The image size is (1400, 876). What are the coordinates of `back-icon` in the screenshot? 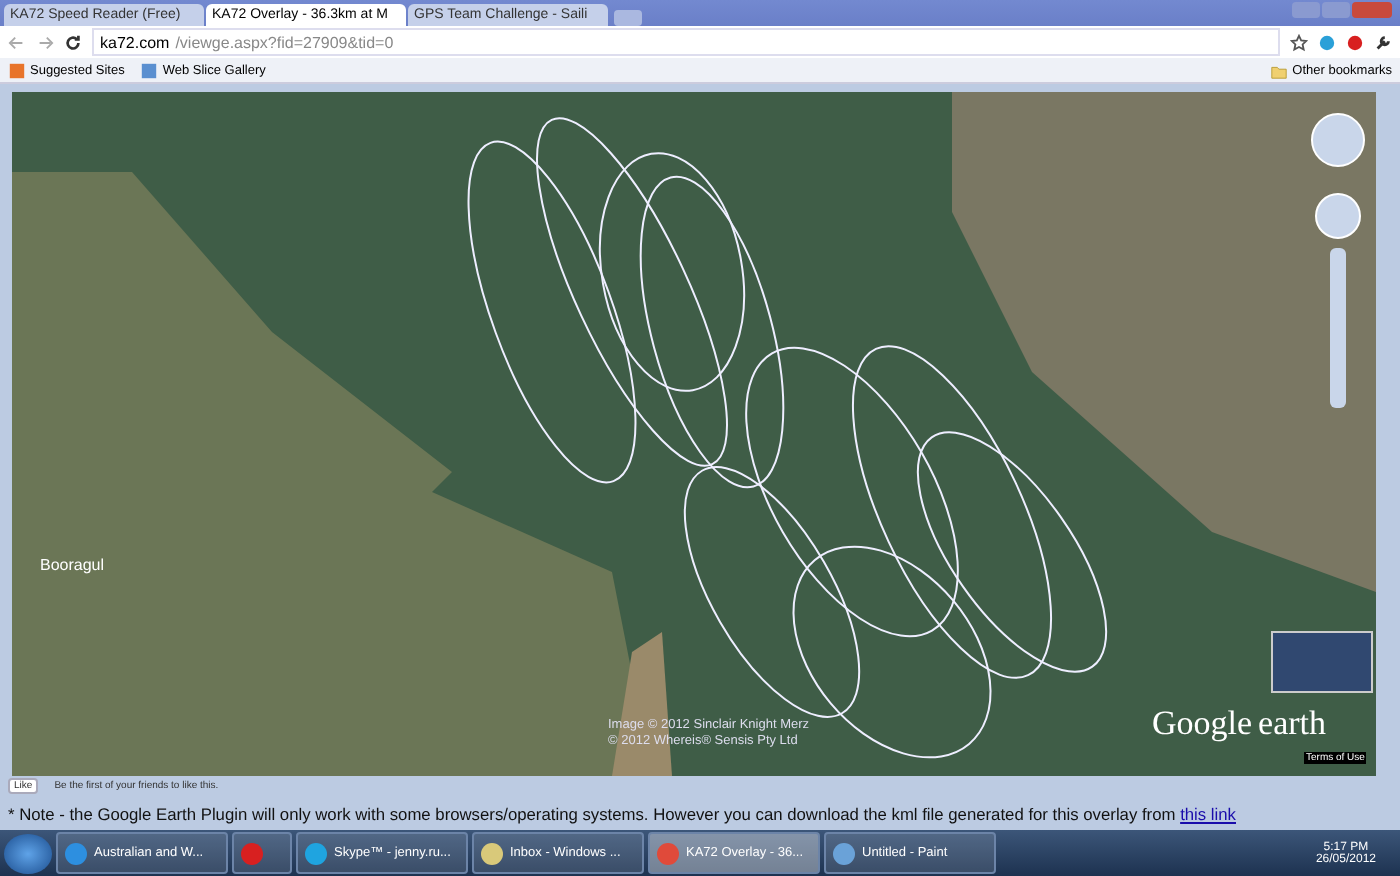 It's located at (17, 42).